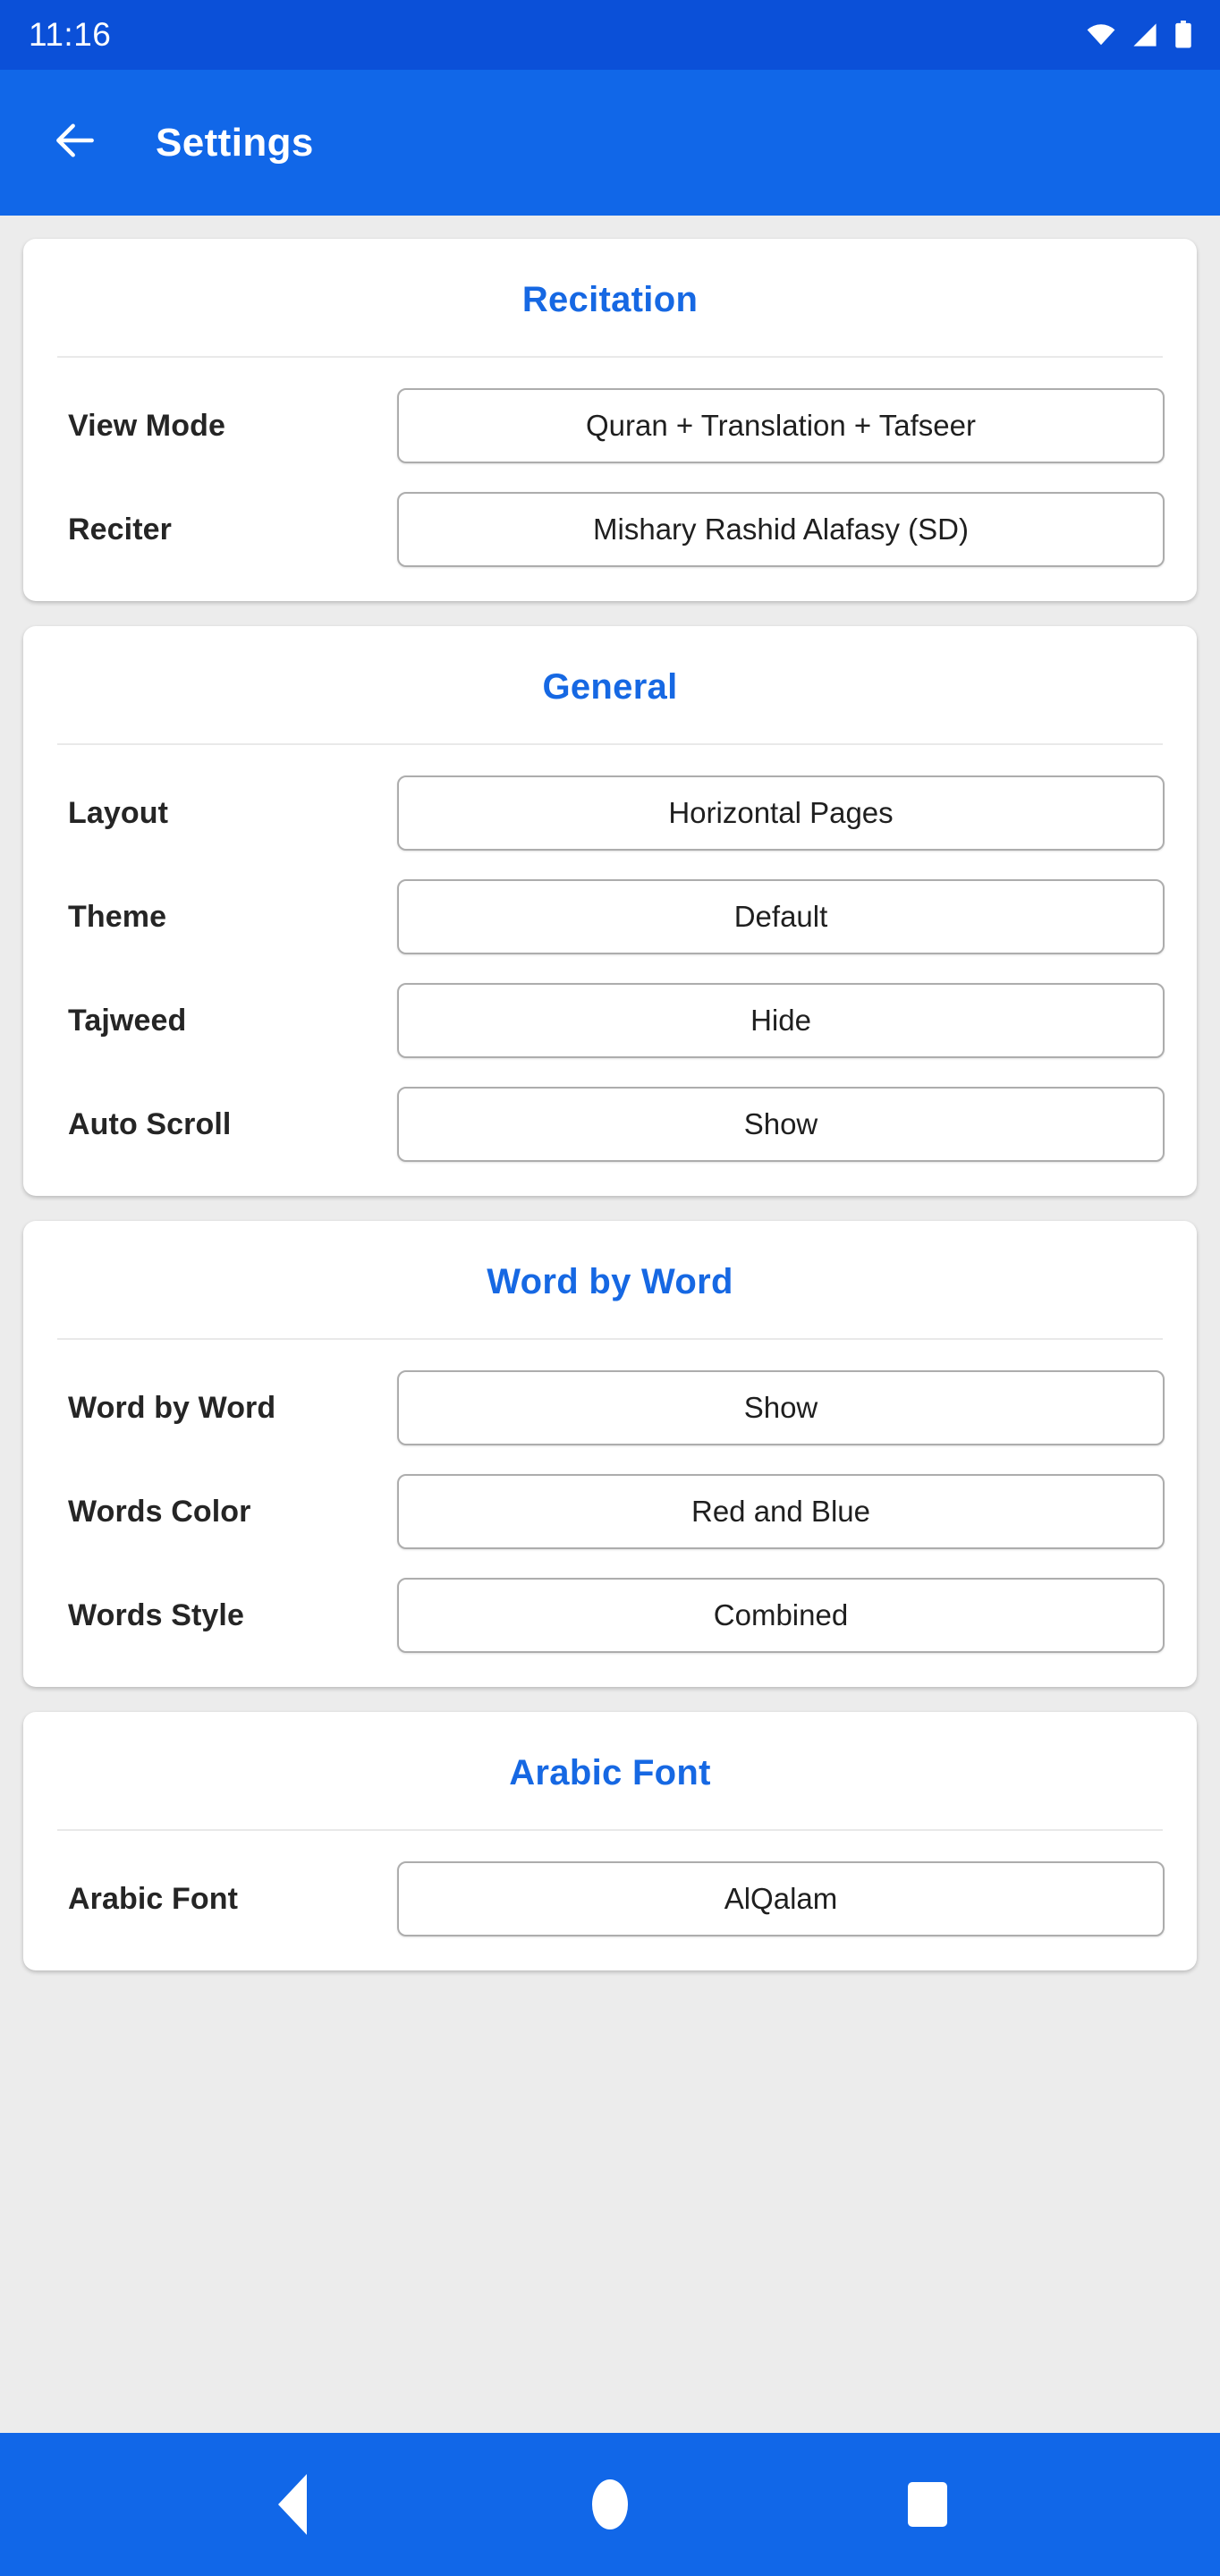  I want to click on setting-label: Word by Word, so click(172, 1407).